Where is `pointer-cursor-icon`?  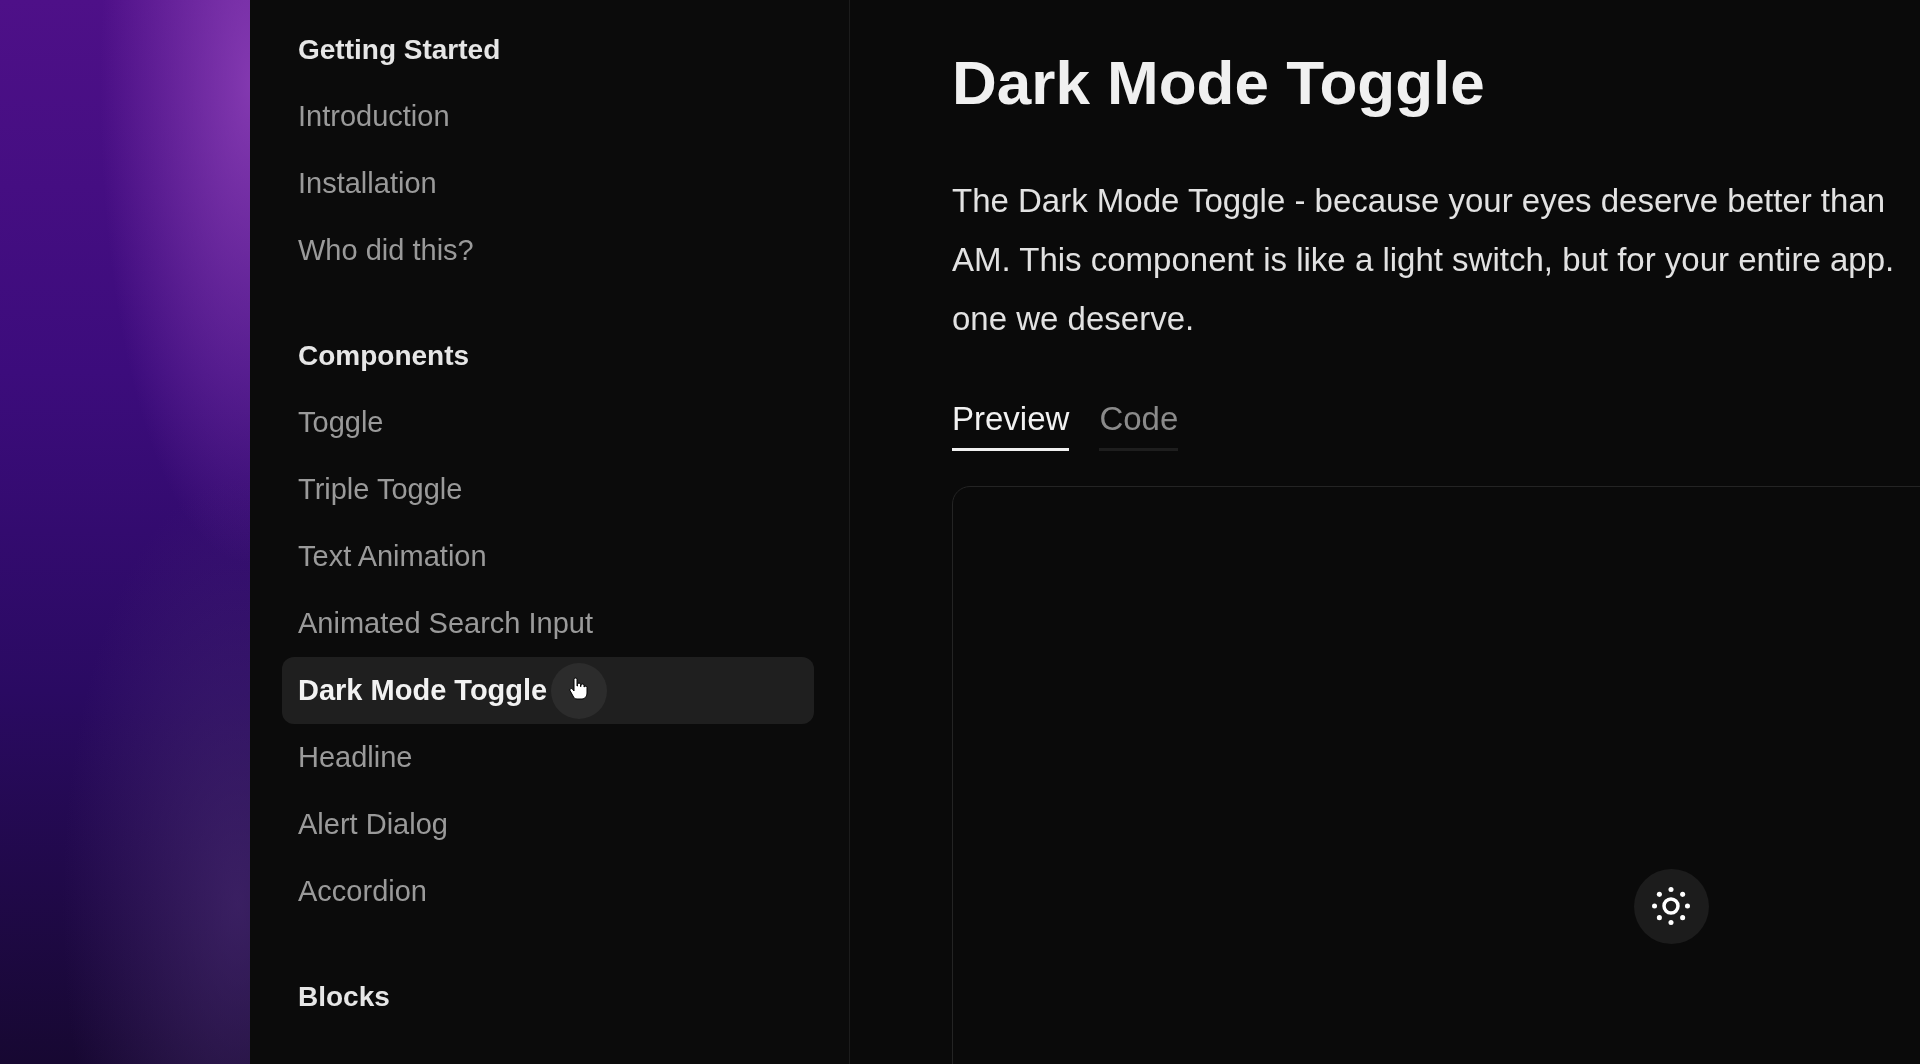
pointer-cursor-icon is located at coordinates (579, 690).